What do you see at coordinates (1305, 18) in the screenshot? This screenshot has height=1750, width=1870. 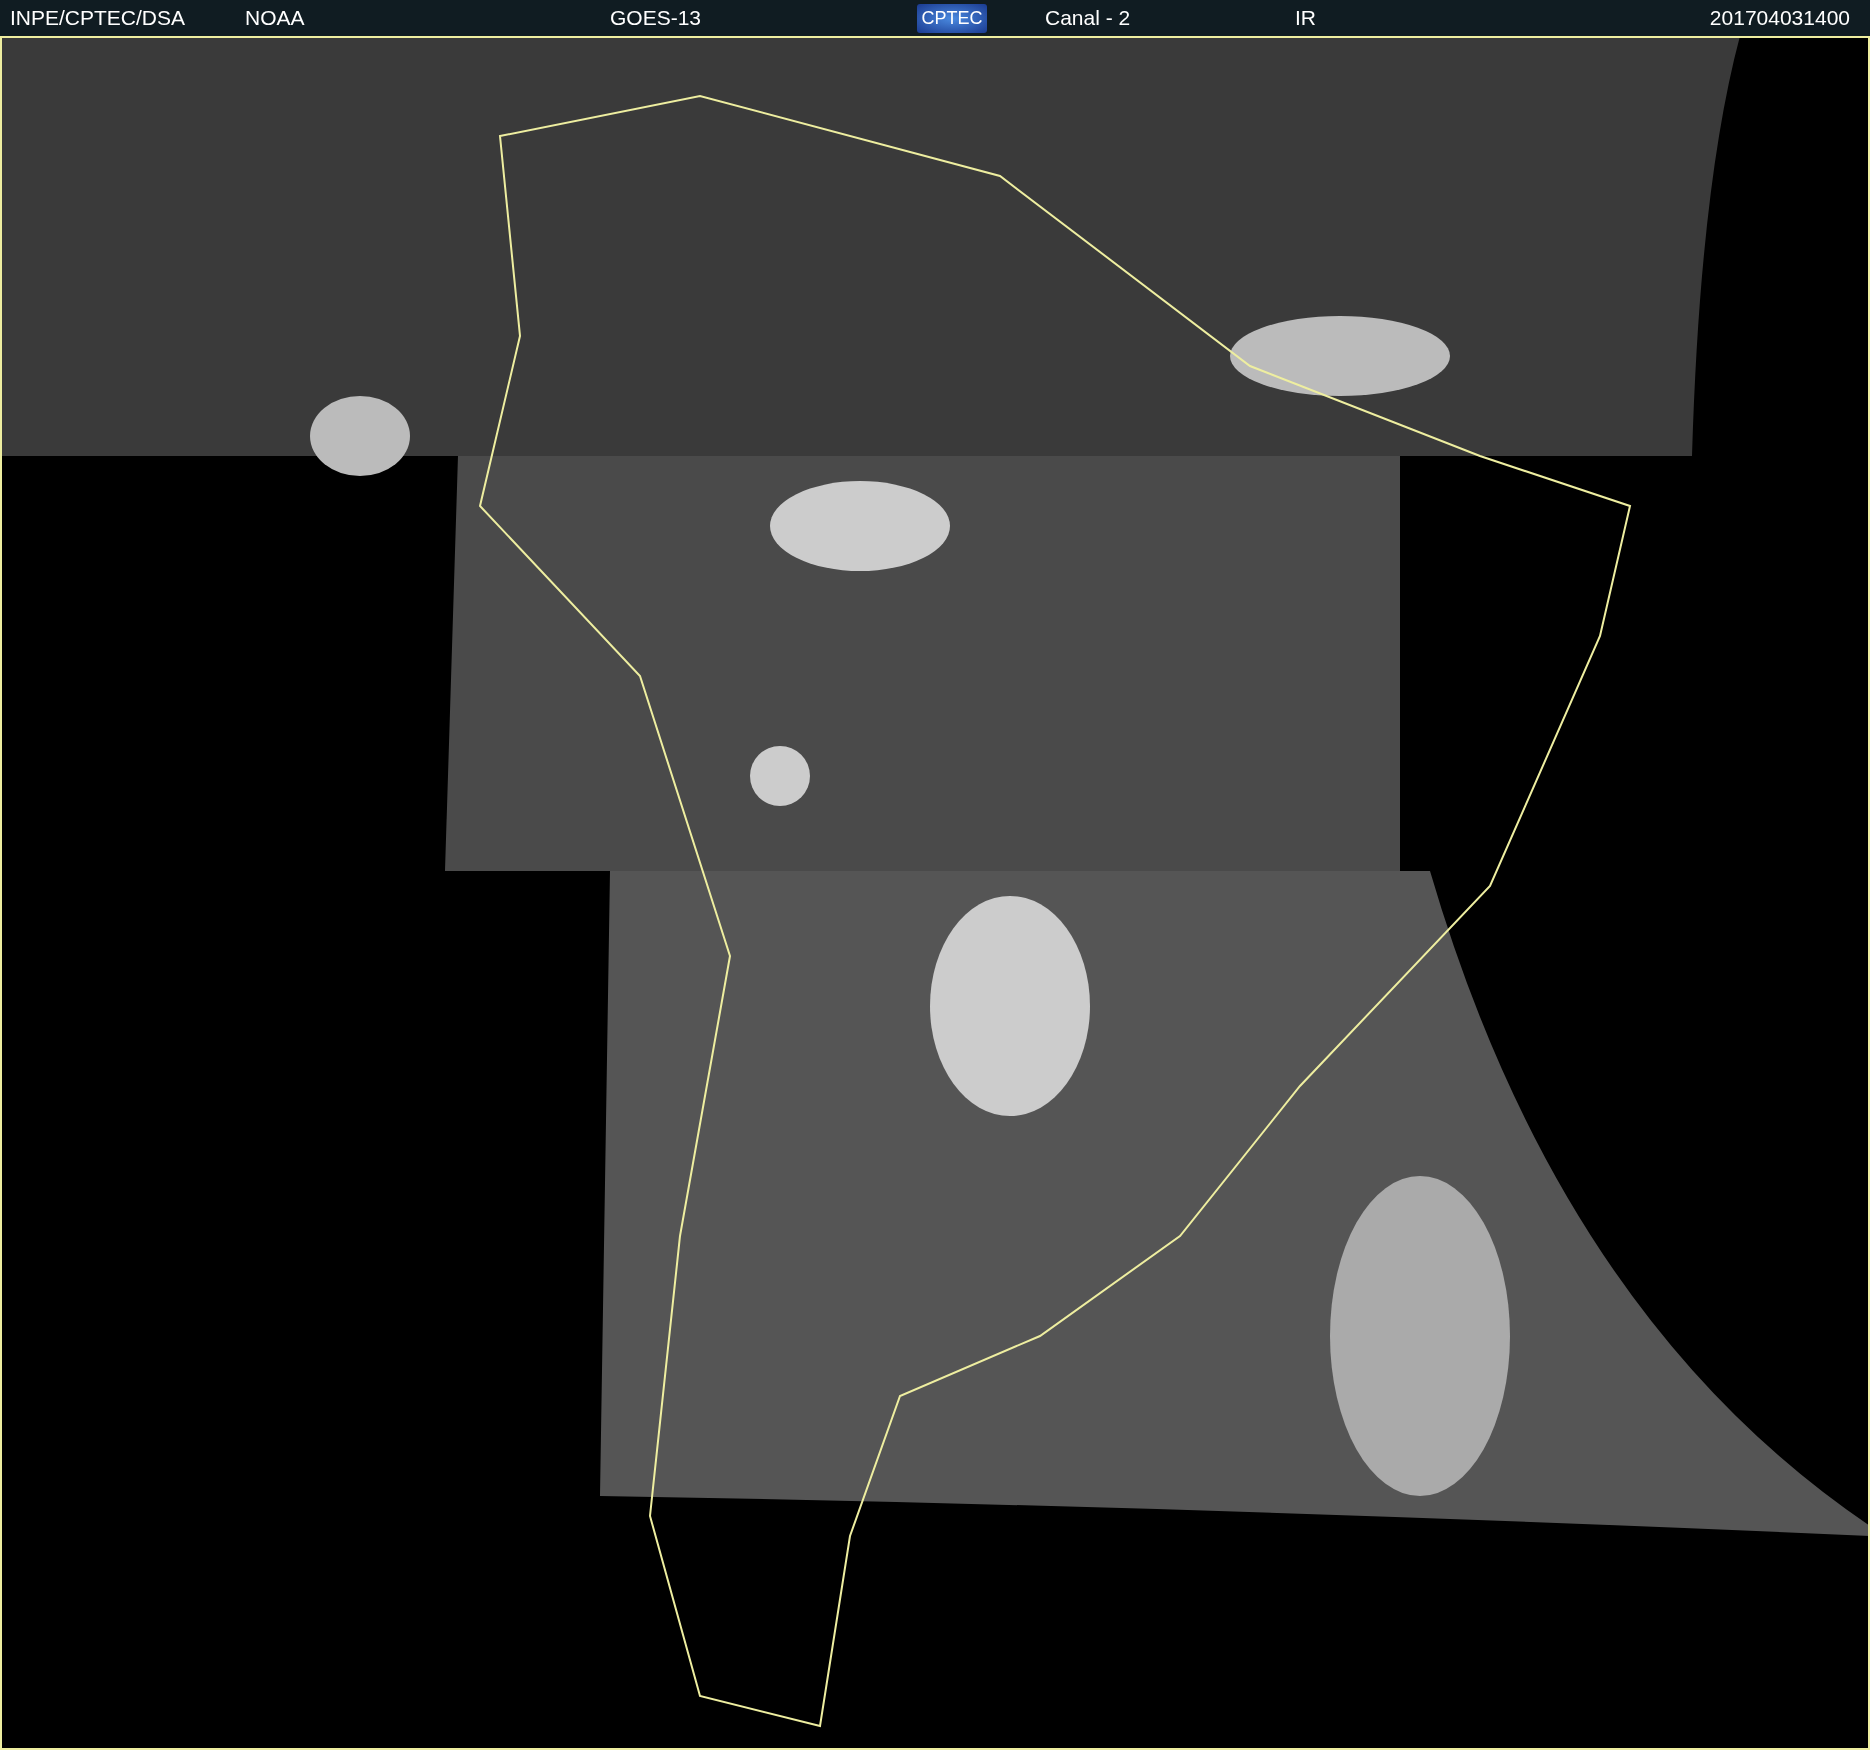 I see `header-label: IR` at bounding box center [1305, 18].